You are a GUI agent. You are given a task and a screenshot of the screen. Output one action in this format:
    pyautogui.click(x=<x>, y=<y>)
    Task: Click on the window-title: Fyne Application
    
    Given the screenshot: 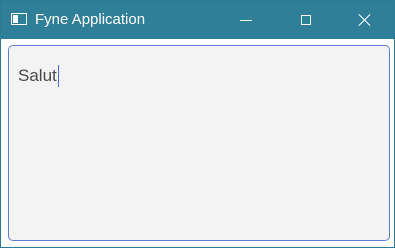 What is the action you would take?
    pyautogui.click(x=90, y=19)
    